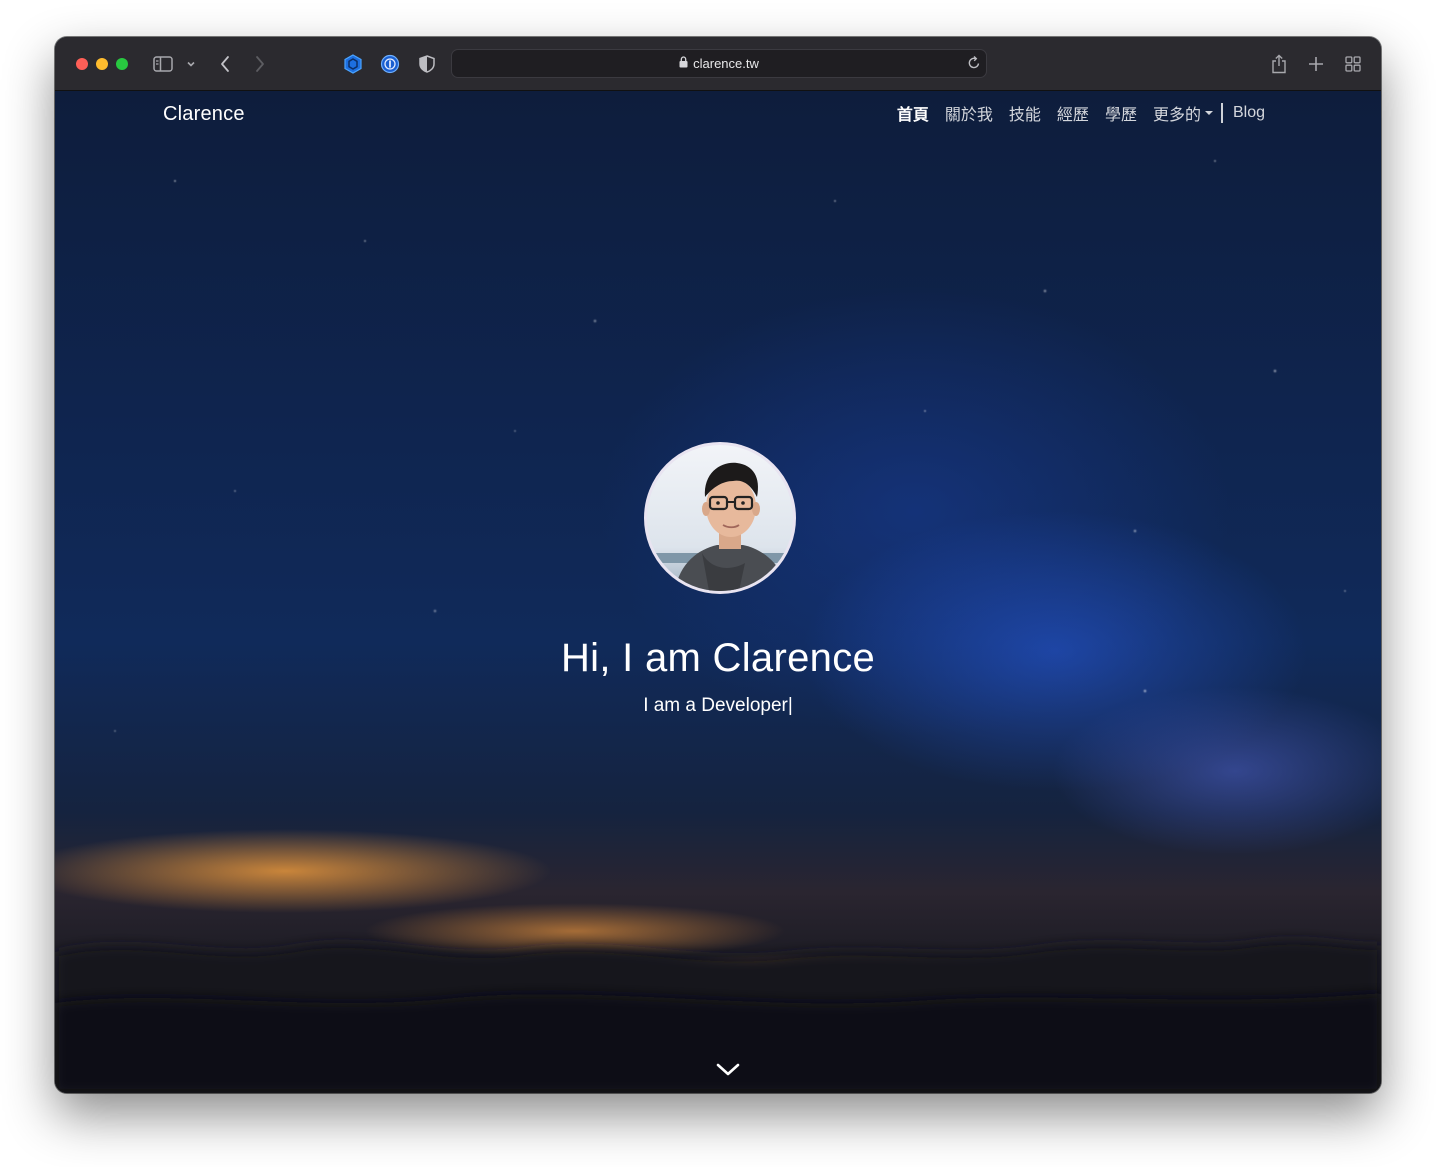  What do you see at coordinates (718, 658) in the screenshot?
I see `hero-title: Hi, I am Clarence` at bounding box center [718, 658].